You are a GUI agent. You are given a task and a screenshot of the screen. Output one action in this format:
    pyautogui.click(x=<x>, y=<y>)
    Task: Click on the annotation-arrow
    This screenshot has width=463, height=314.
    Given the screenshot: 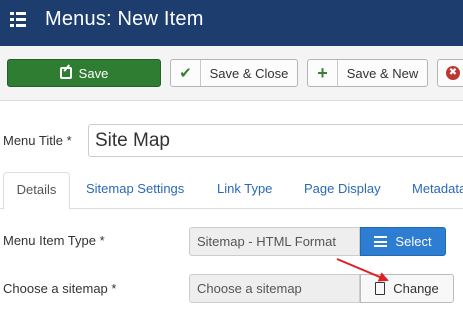 What is the action you would take?
    pyautogui.click(x=362, y=270)
    